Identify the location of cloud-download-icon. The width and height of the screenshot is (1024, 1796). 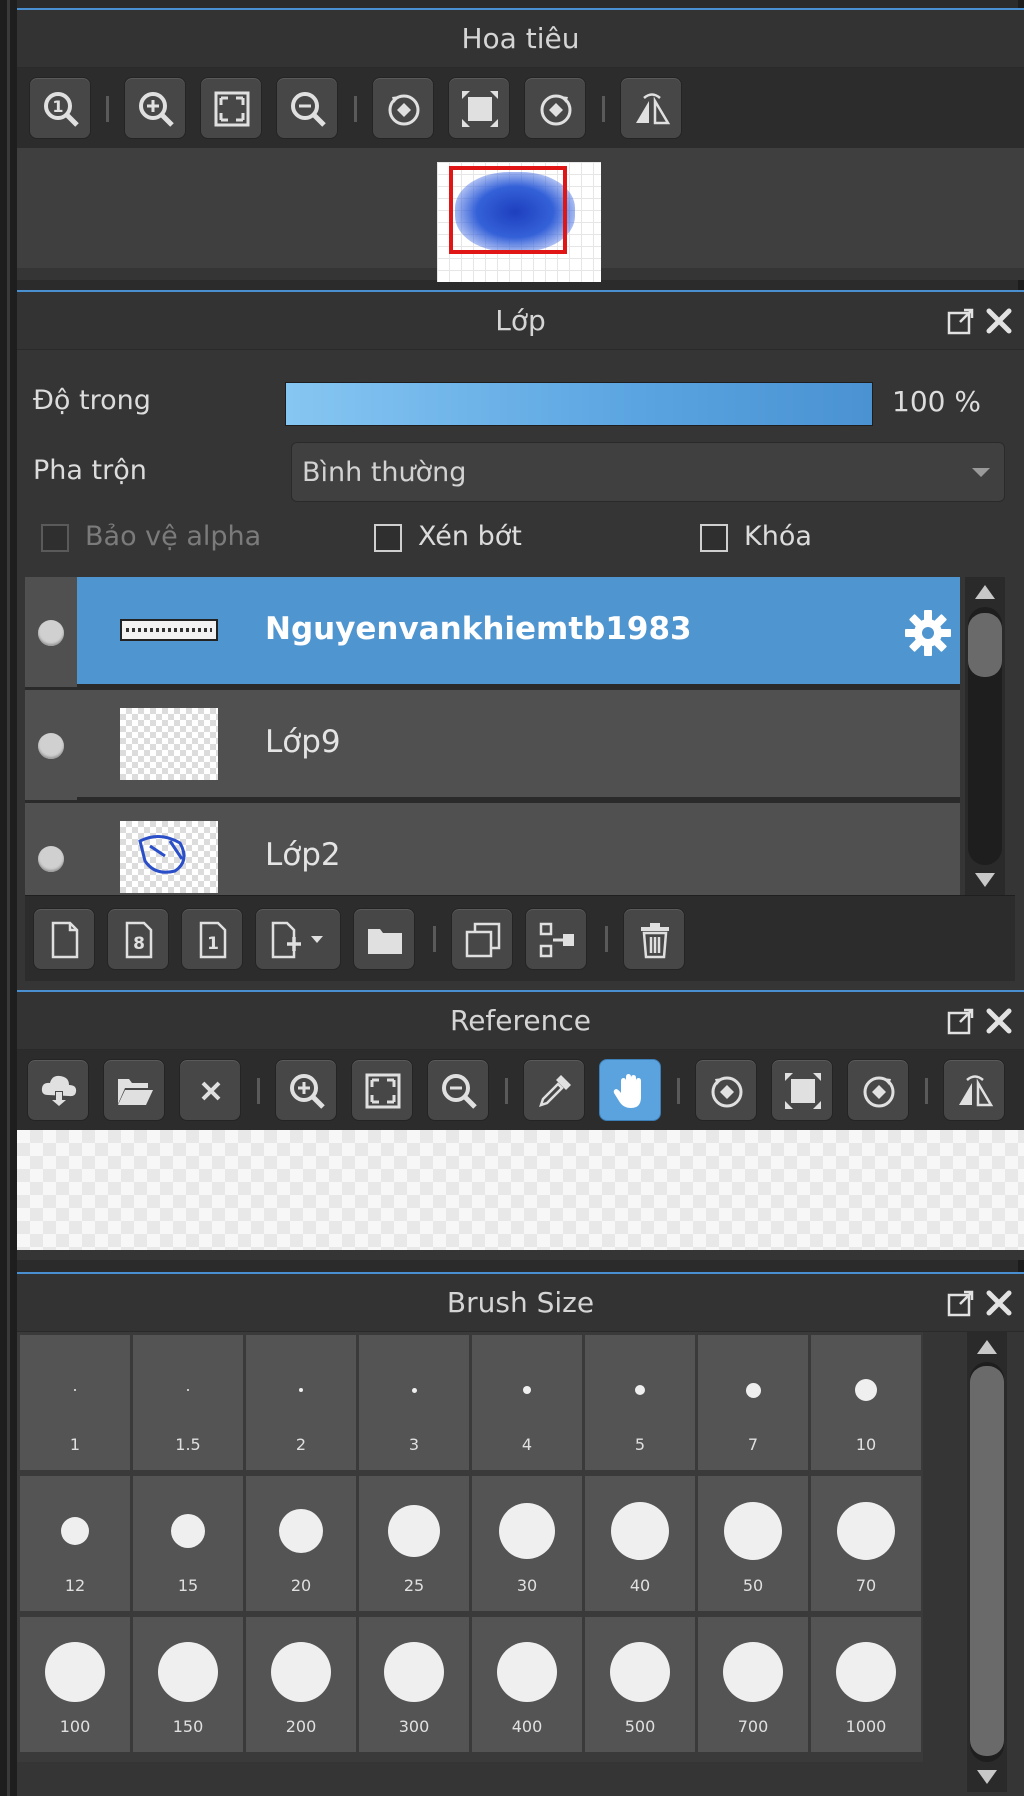
(59, 1091).